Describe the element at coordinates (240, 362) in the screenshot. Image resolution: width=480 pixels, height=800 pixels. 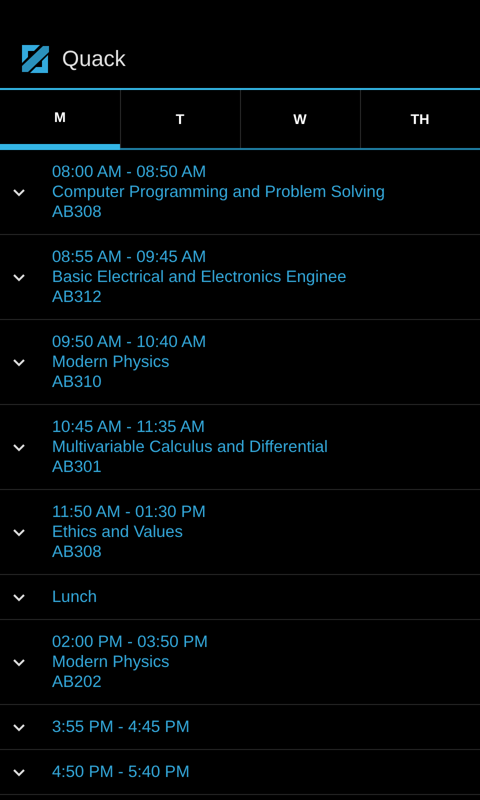
I see `schedule-row: 09:50 AM - 10:40 AM Modern Physics AB310` at that location.